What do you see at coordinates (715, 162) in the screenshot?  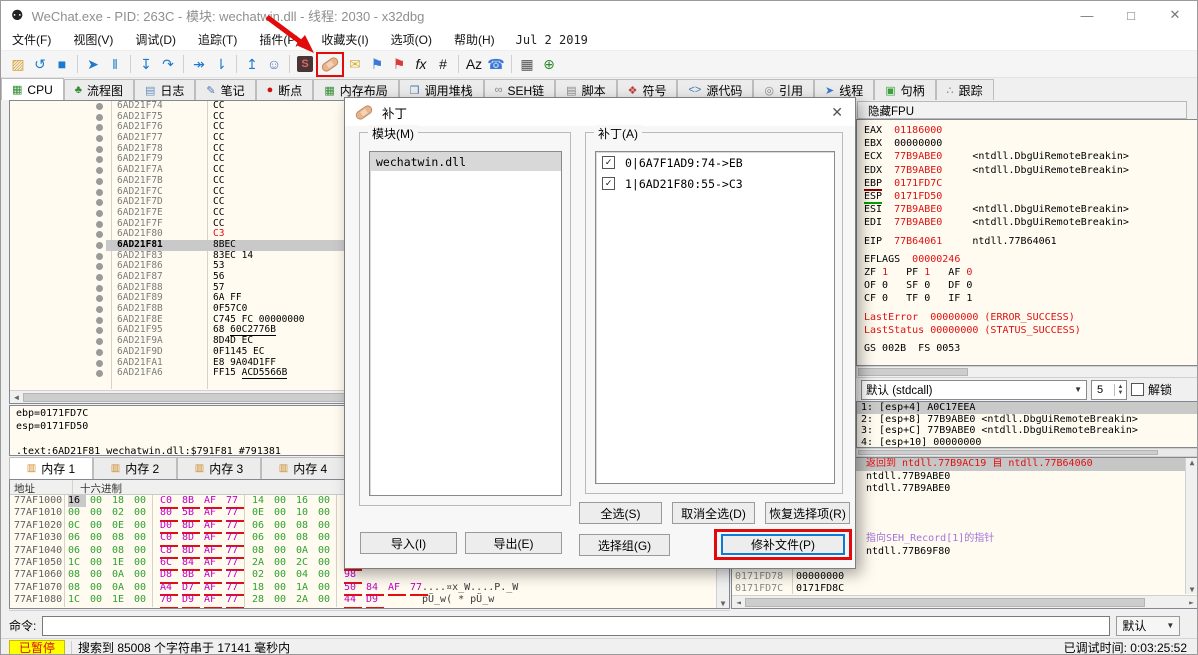 I see `patch-list-item: ✓ 0|6A7F1AD9:74->EB` at bounding box center [715, 162].